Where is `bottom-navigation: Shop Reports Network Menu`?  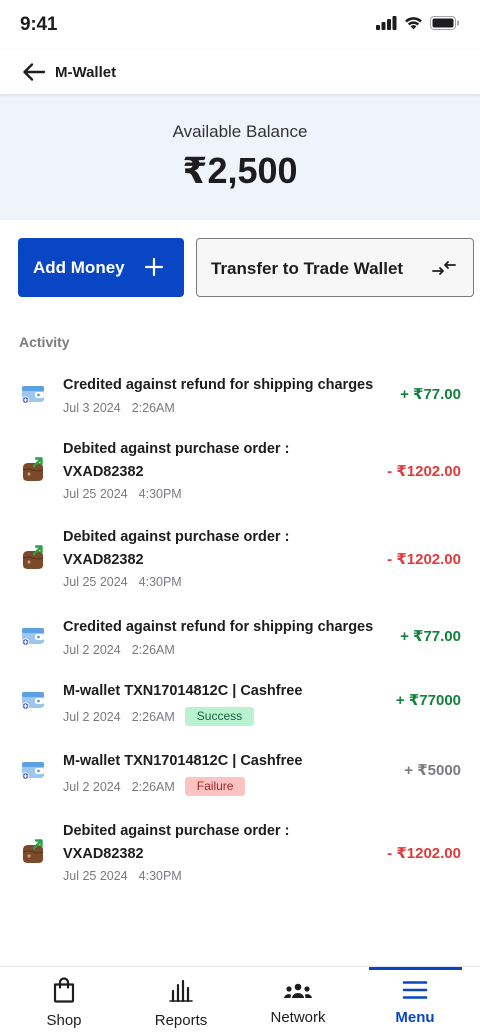
bottom-navigation: Shop Reports Network Menu is located at coordinates (240, 1000).